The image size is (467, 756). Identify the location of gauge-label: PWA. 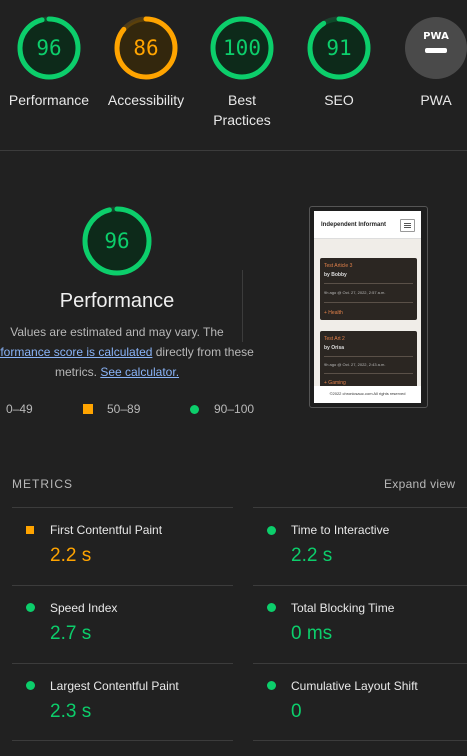
(436, 100).